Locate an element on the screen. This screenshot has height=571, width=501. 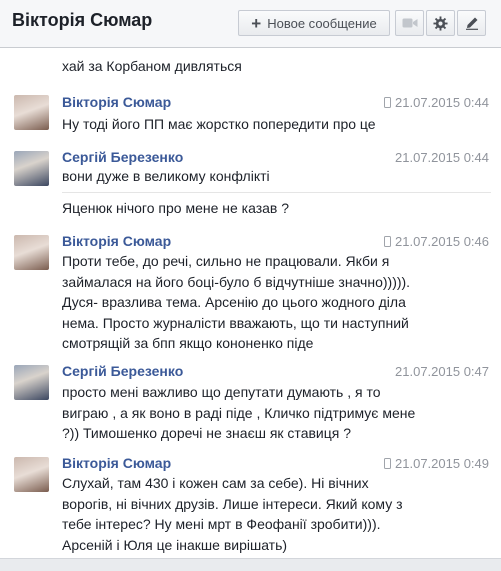
new-message-button: + Новое сообщение is located at coordinates (314, 23).